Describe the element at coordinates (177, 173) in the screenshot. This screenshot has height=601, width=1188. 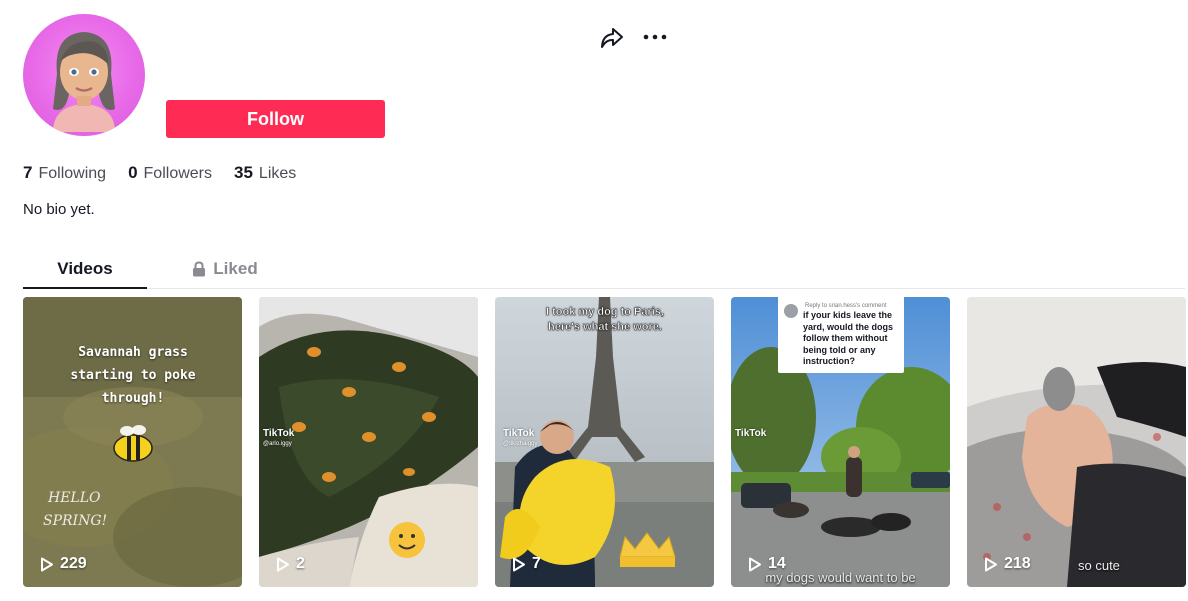
I see `followers-label: Followers` at that location.